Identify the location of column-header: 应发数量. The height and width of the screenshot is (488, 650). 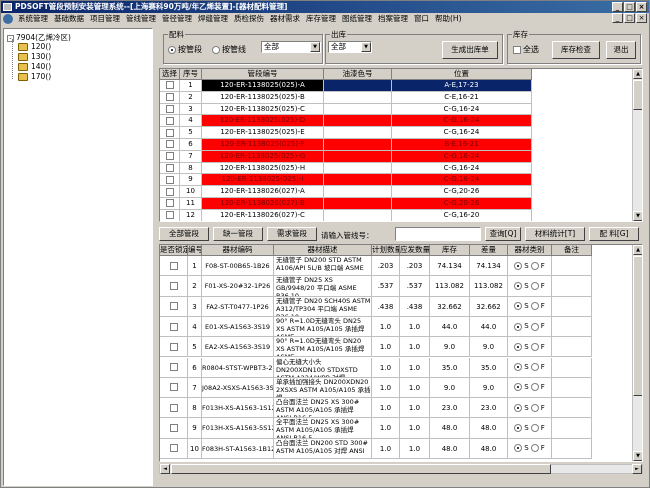
(415, 250).